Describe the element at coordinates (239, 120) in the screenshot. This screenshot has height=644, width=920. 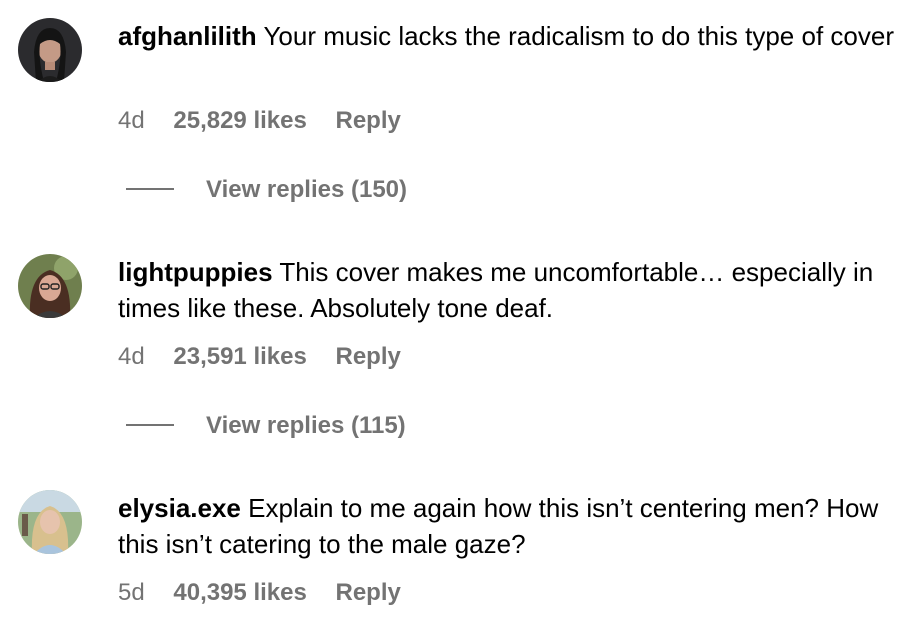
I see `likes-count: 25,829 likes` at that location.